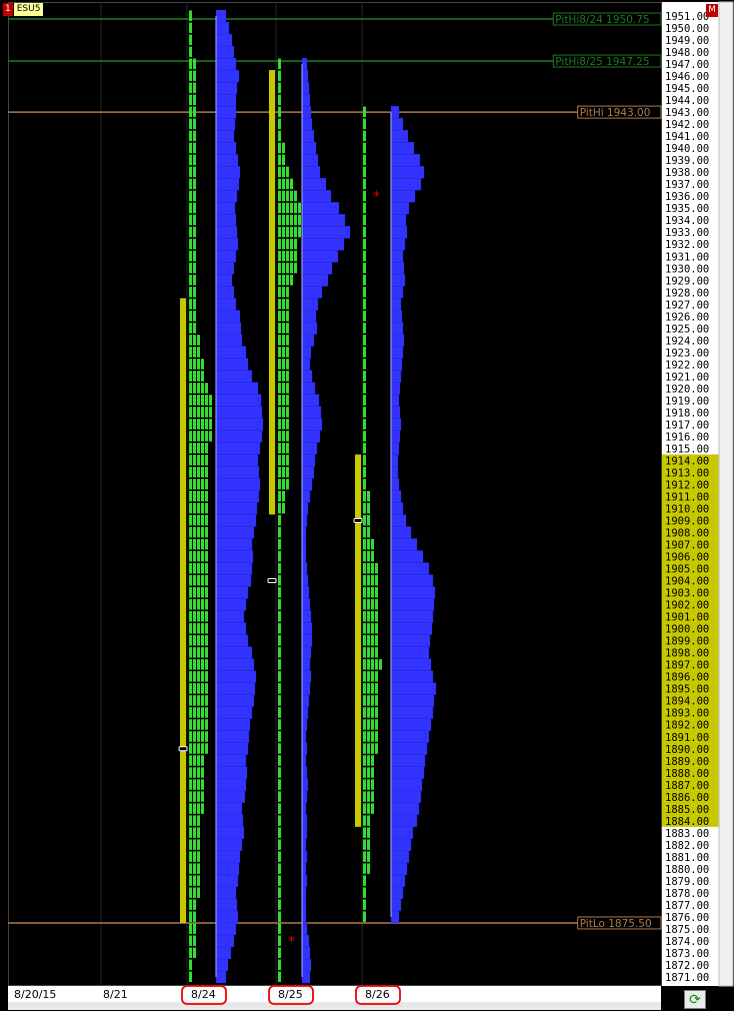 This screenshot has height=1011, width=734. What do you see at coordinates (687, 822) in the screenshot?
I see `price-tick-label: 1884.00` at bounding box center [687, 822].